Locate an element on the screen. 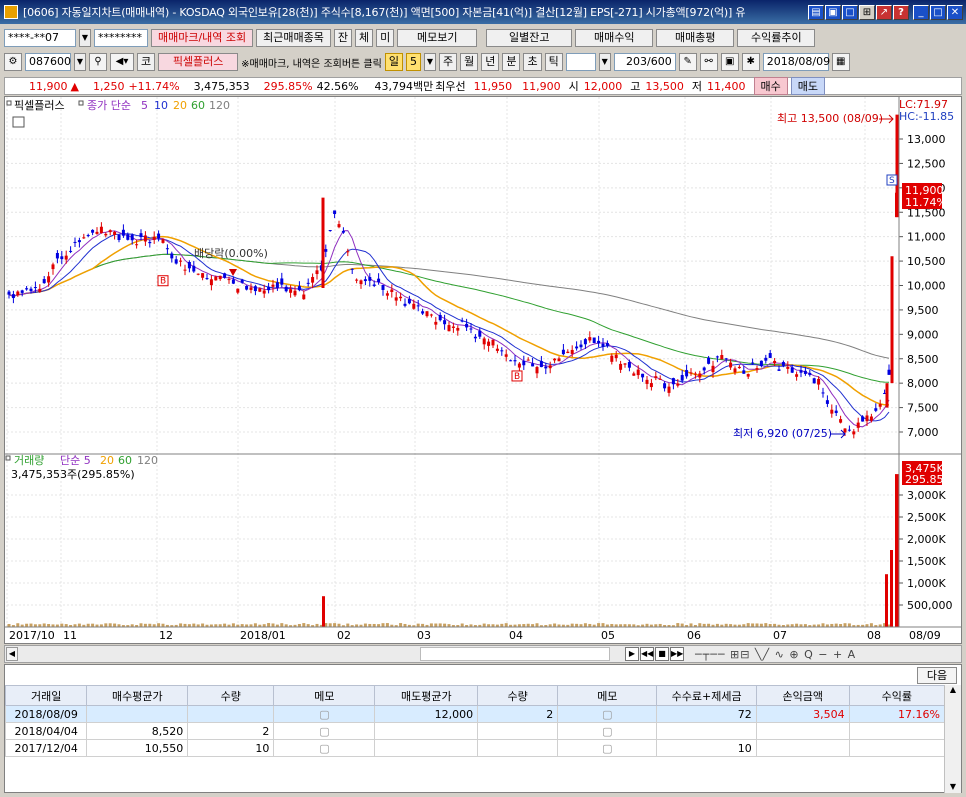 This screenshot has width=966, height=797. table-toggle-icon is located at coordinates (18, 122).